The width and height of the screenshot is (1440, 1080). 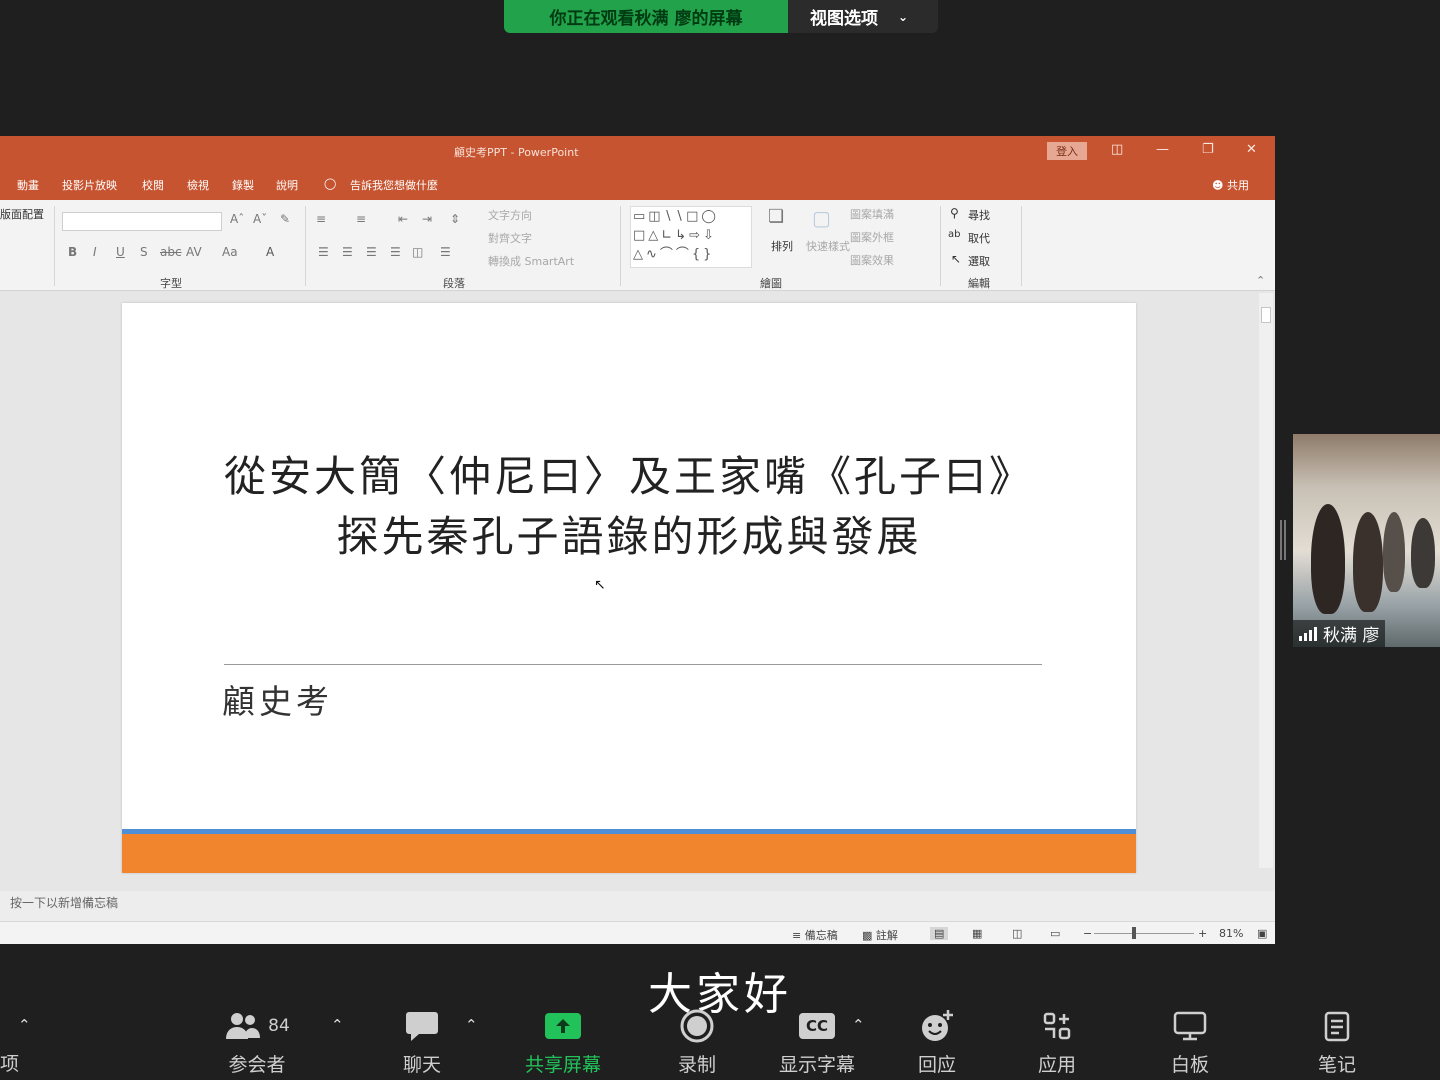 What do you see at coordinates (510, 215) in the screenshot?
I see `text-direction-button: 文字方向` at bounding box center [510, 215].